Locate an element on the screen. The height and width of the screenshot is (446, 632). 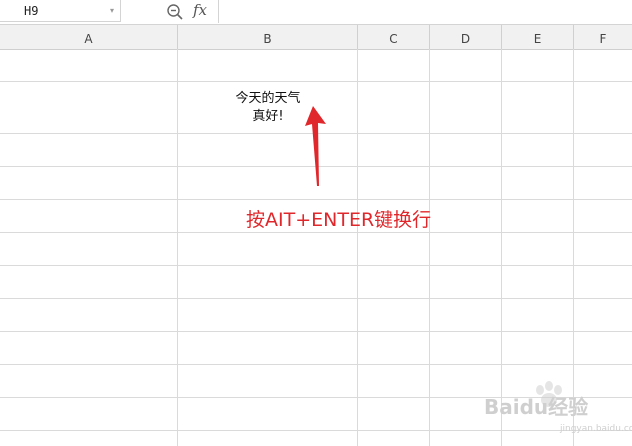
arrow-icon is located at coordinates (315, 146).